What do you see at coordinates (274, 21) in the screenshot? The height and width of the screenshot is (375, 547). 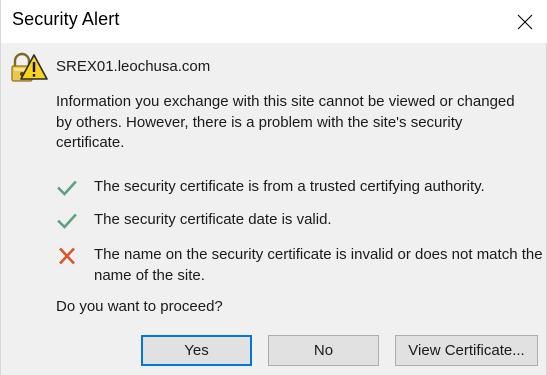 I see `title-bar: Security Alert` at bounding box center [274, 21].